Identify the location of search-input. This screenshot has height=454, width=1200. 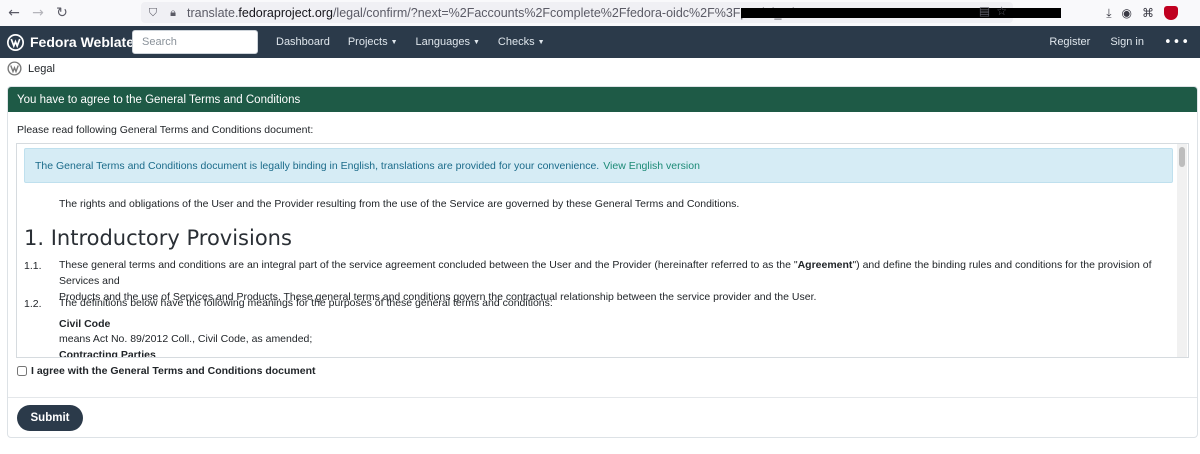
(195, 42).